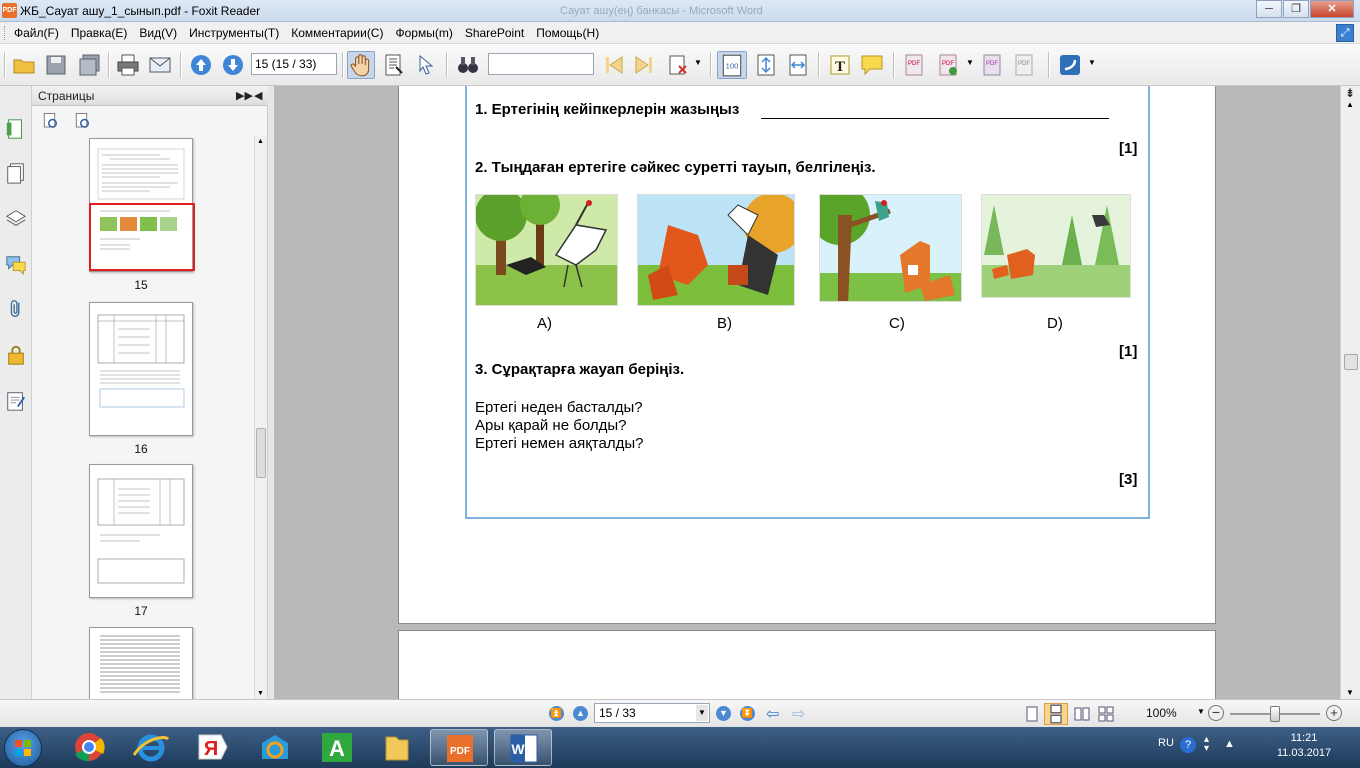  What do you see at coordinates (9, 10) in the screenshot?
I see `foxit-app-icon: PDF` at bounding box center [9, 10].